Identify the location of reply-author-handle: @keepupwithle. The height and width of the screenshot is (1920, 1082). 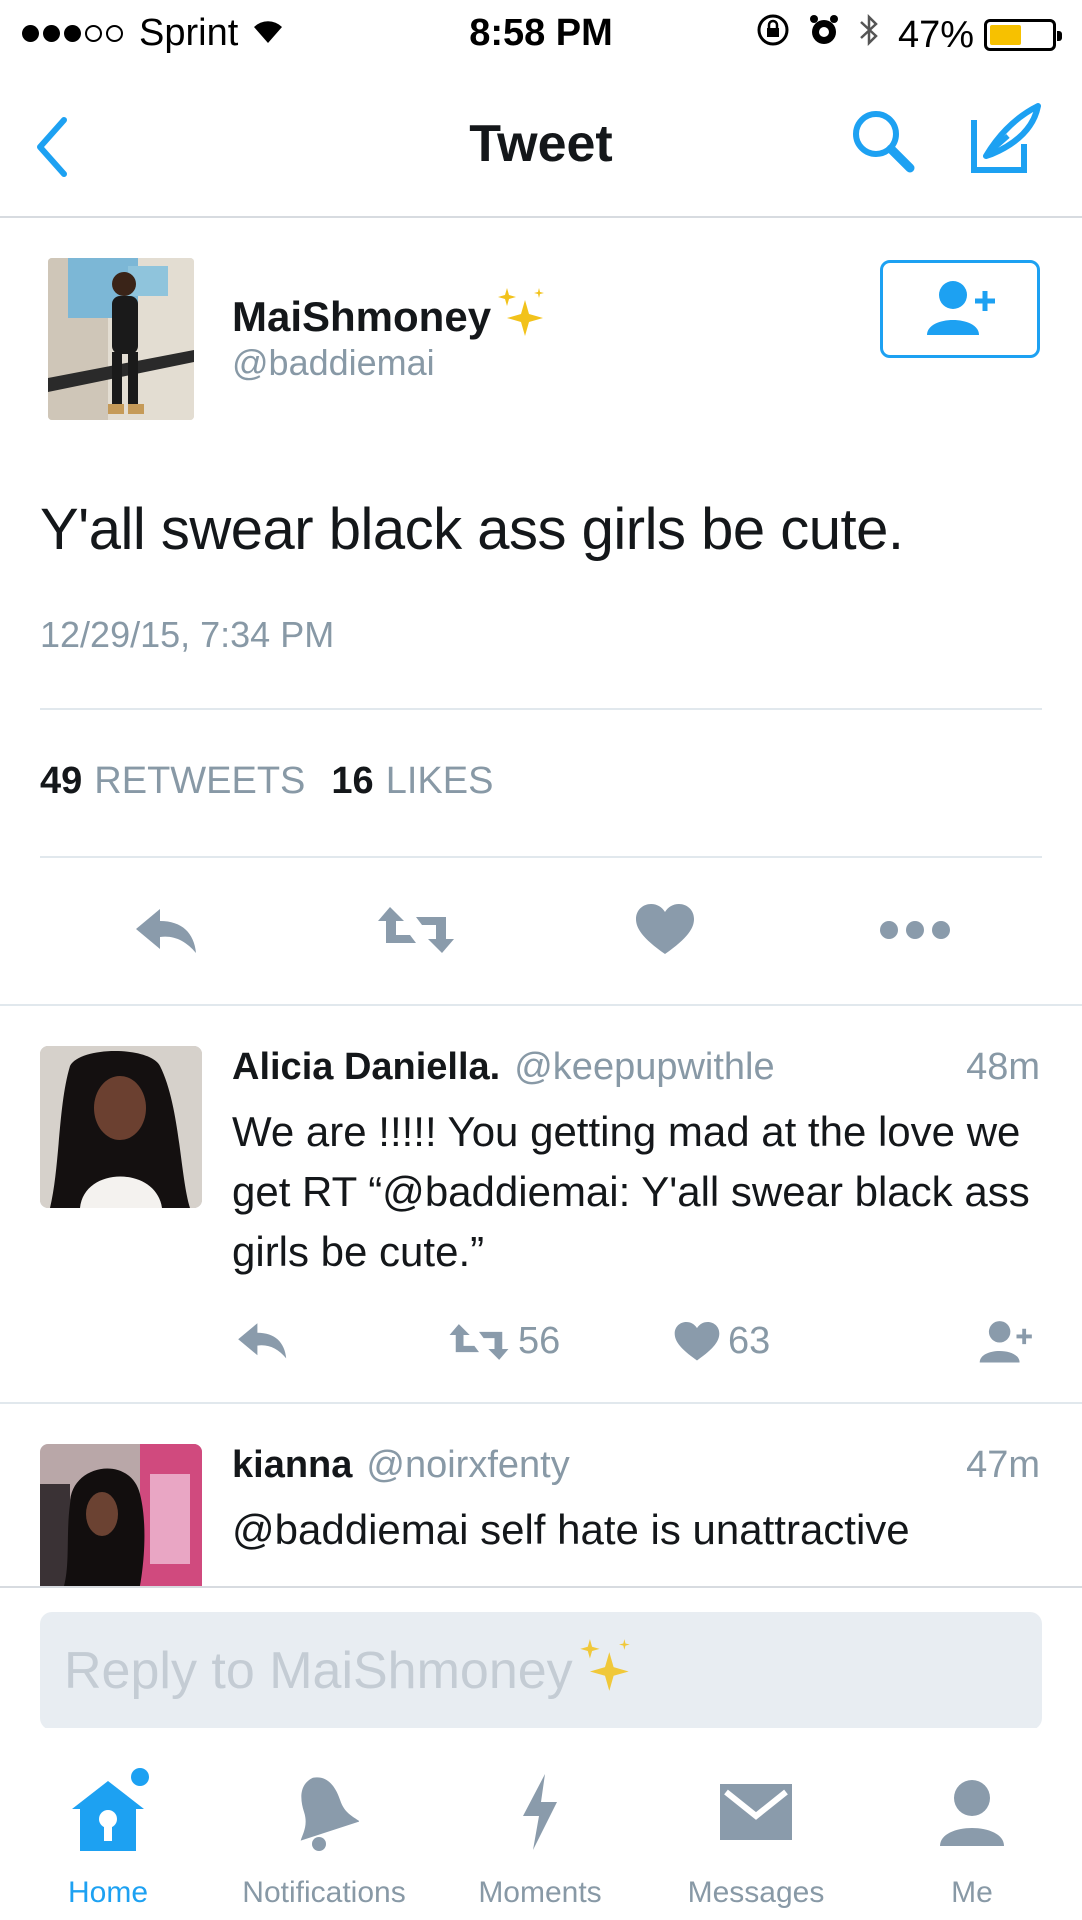
(644, 1067).